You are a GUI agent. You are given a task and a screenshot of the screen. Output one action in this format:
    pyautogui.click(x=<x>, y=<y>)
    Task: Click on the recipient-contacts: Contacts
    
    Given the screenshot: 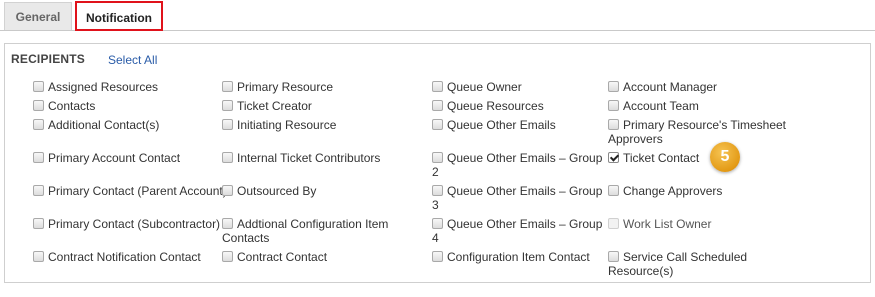 What is the action you would take?
    pyautogui.click(x=133, y=106)
    